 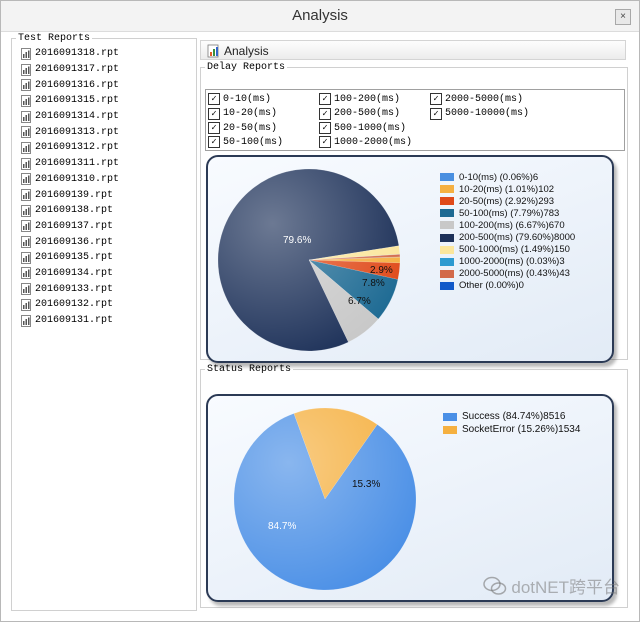 I want to click on delay-checkbox: ✓ 200-500(ms), so click(x=360, y=113).